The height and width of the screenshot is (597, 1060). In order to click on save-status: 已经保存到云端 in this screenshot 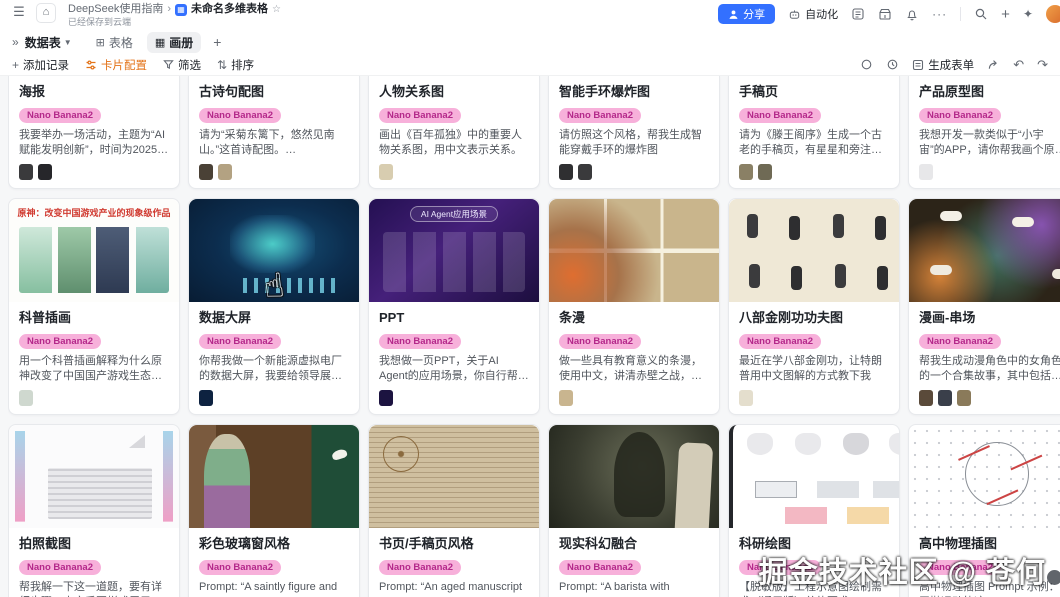, I will do `click(100, 22)`.